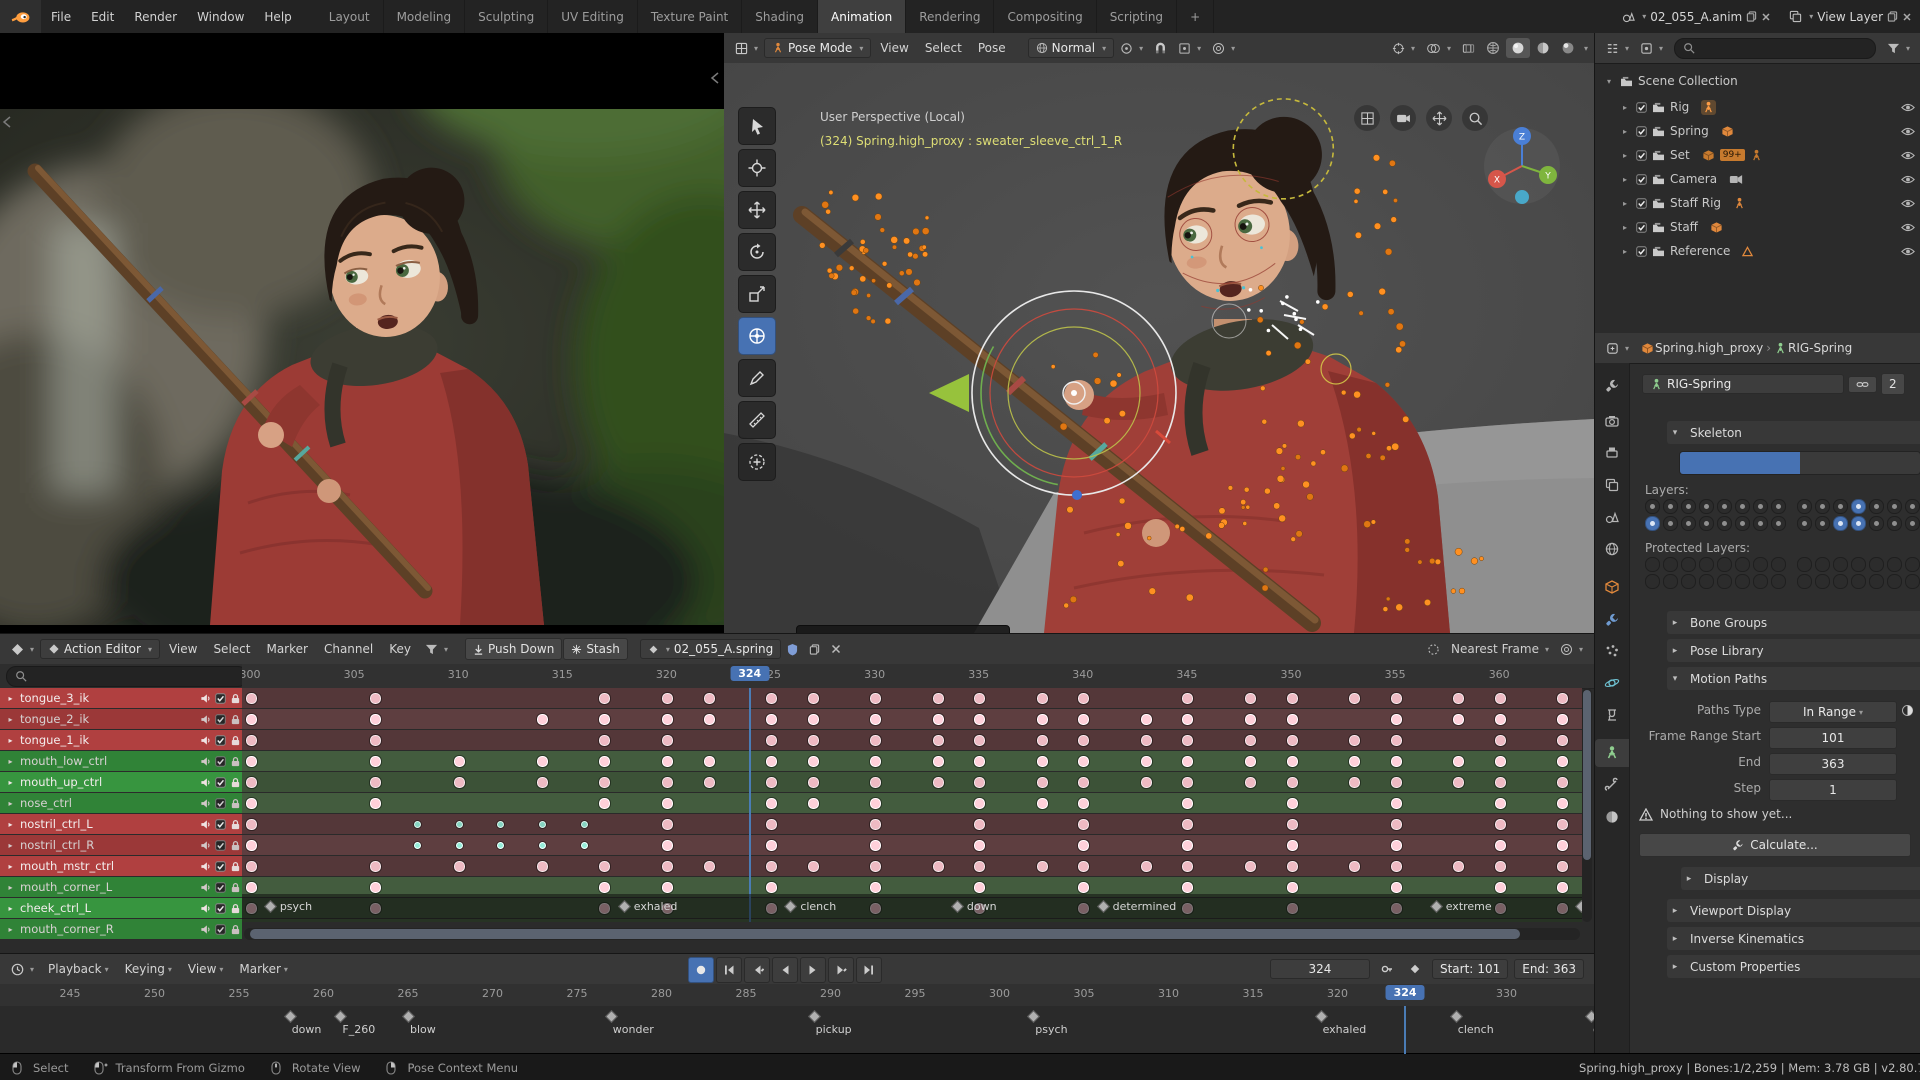 The height and width of the screenshot is (1080, 1920). Describe the element at coordinates (231, 649) in the screenshot. I see `dopesheet-menu-select: Select` at that location.